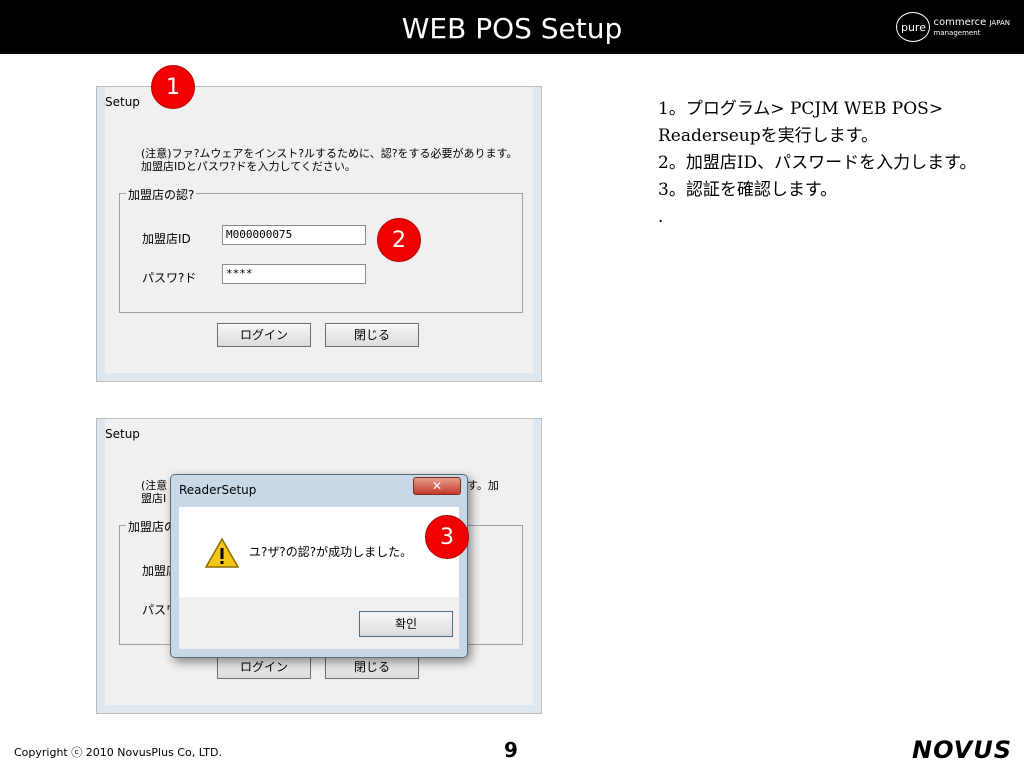 The width and height of the screenshot is (1024, 768). Describe the element at coordinates (957, 32) in the screenshot. I see `brand-sub: management` at that location.